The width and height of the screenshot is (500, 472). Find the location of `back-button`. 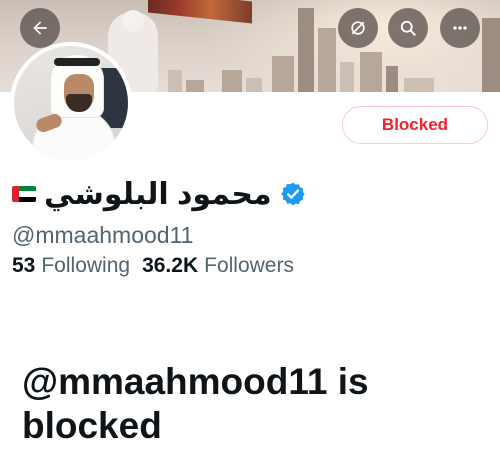

back-button is located at coordinates (40, 28).